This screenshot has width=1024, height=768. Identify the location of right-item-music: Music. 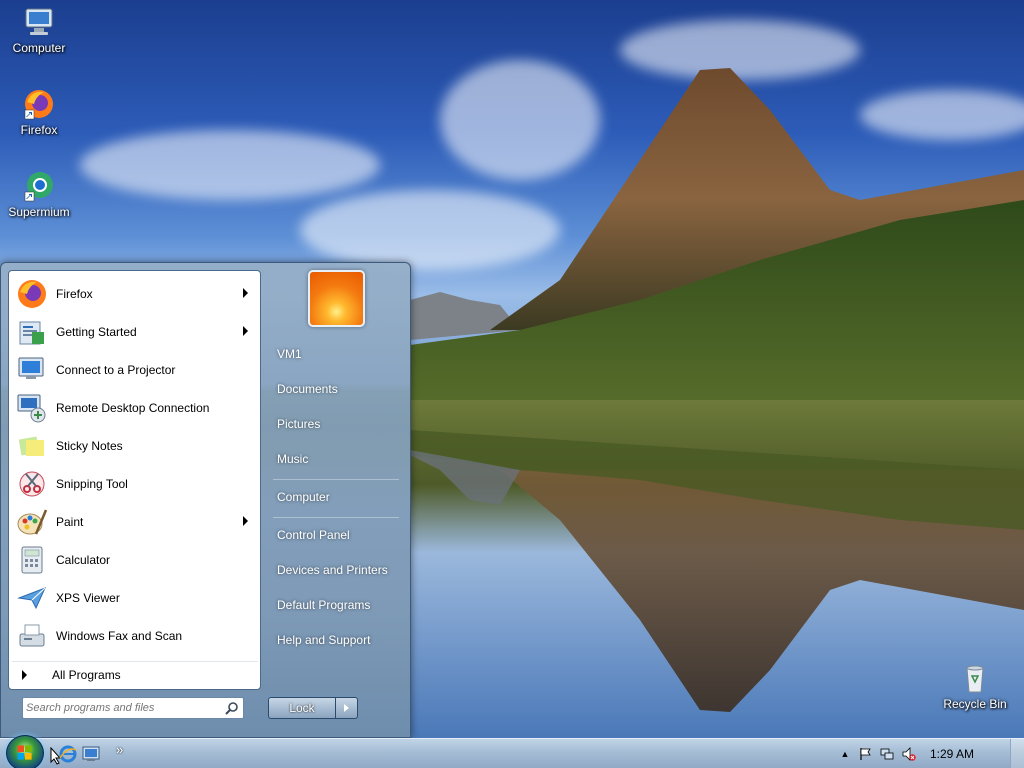
(336, 459).